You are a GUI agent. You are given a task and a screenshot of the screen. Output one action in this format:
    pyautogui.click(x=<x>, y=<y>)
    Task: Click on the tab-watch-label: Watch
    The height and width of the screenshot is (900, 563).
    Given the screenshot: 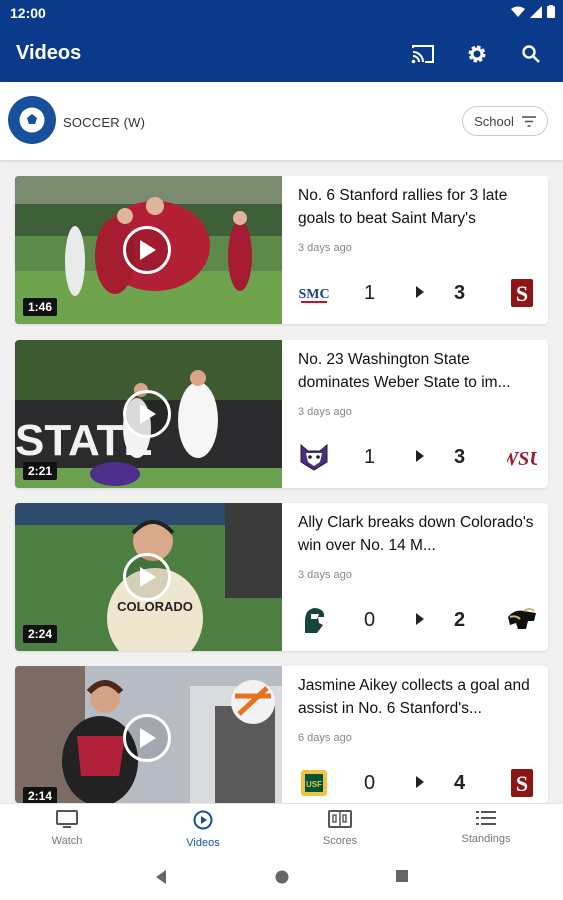 What is the action you would take?
    pyautogui.click(x=67, y=841)
    